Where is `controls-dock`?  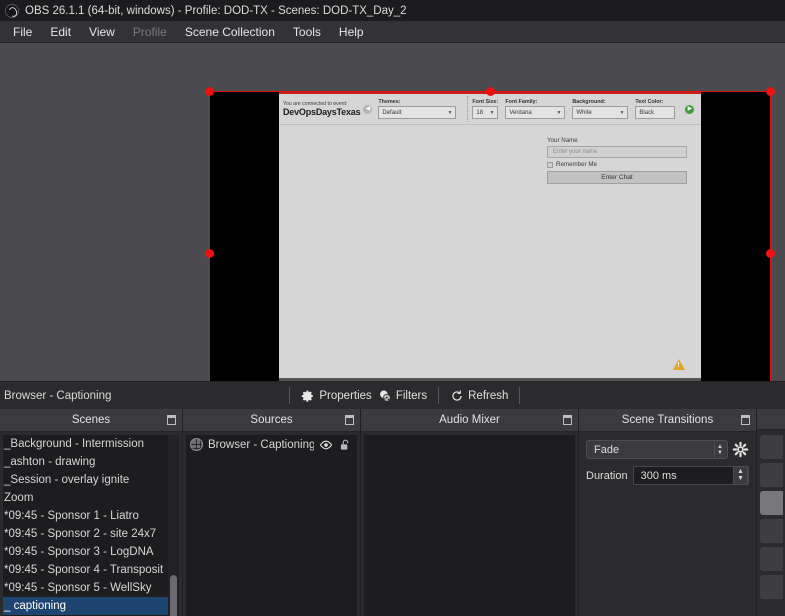 controls-dock is located at coordinates (771, 512).